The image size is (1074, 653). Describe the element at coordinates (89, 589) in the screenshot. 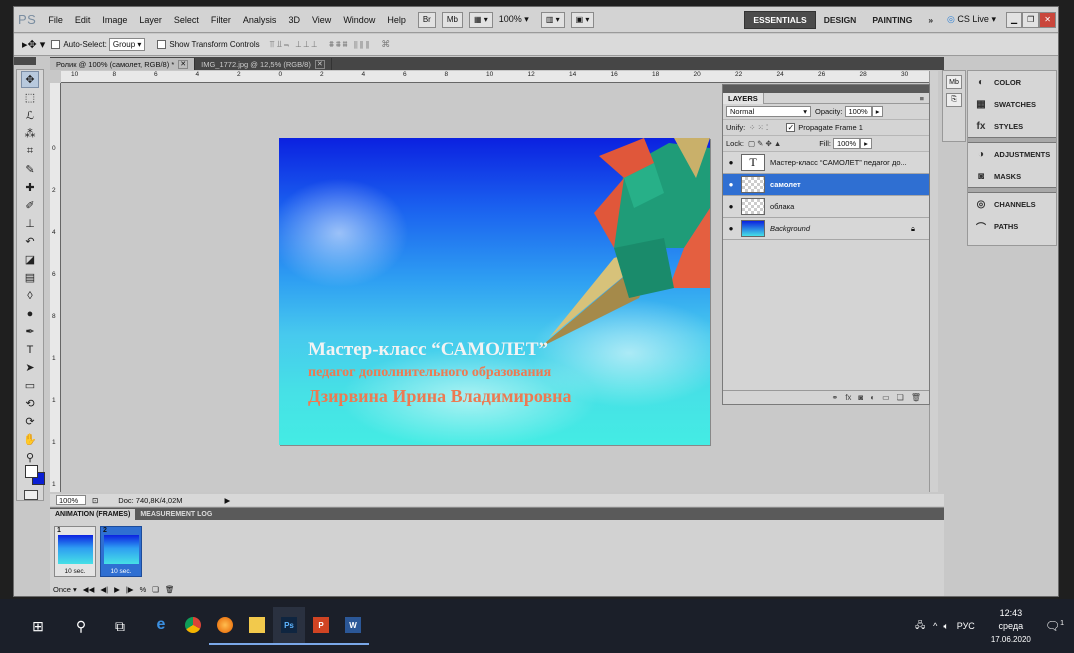

I see `first-frame-icon: ◀◀` at that location.